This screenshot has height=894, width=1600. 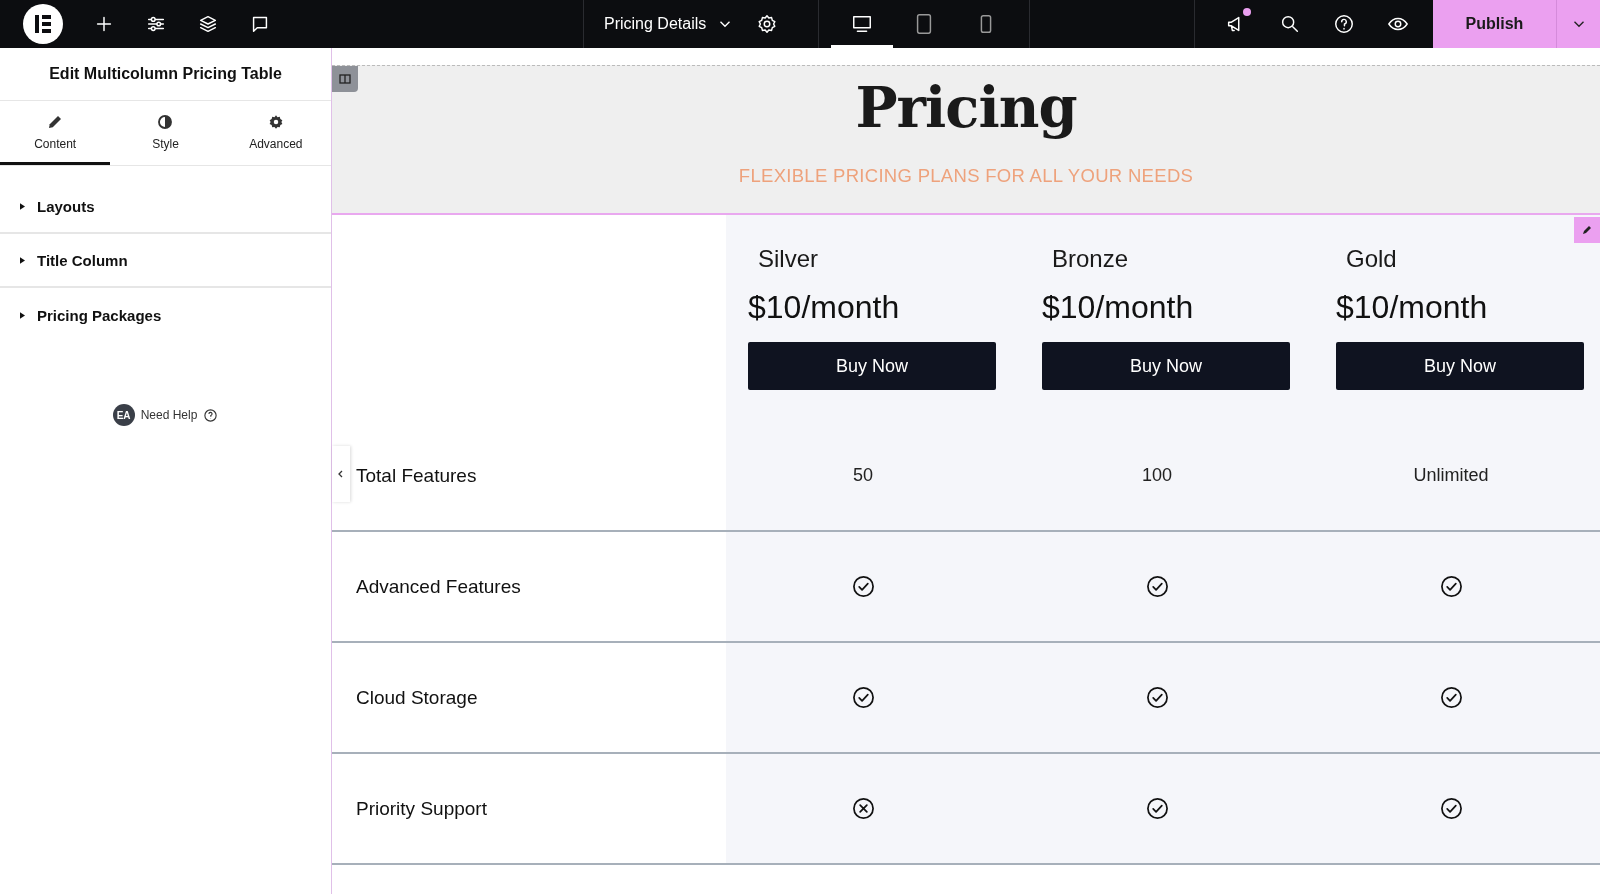 What do you see at coordinates (862, 24) in the screenshot?
I see `desktop-icon` at bounding box center [862, 24].